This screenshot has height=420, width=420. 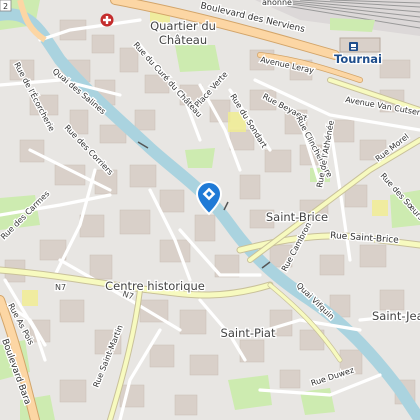 I want to click on area-label-saint-piat: Saint-Piat, so click(x=248, y=333).